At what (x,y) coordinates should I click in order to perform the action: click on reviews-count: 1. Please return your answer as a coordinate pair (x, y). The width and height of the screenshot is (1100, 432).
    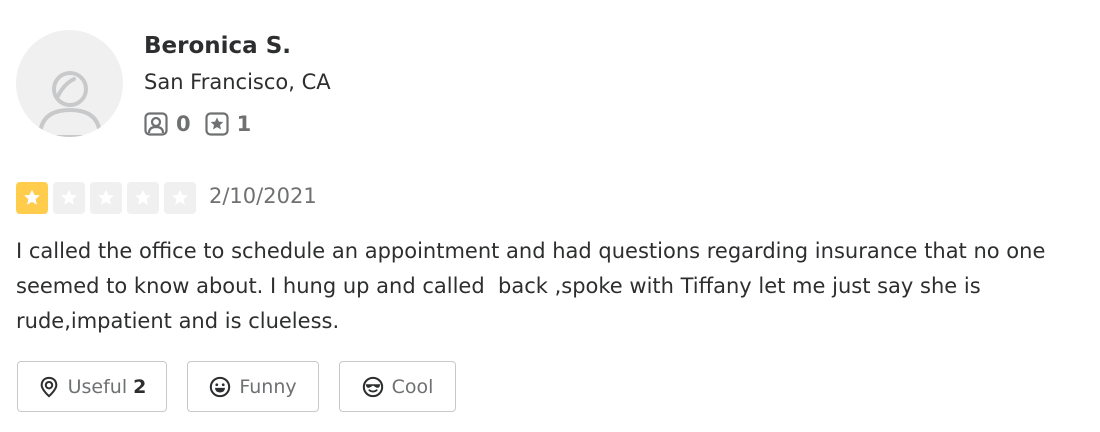
    Looking at the image, I should click on (244, 124).